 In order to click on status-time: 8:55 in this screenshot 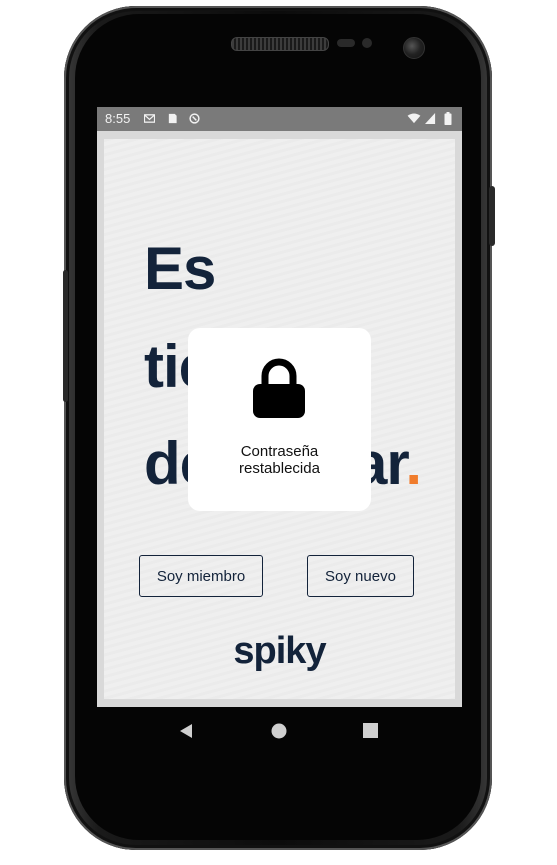, I will do `click(118, 118)`.